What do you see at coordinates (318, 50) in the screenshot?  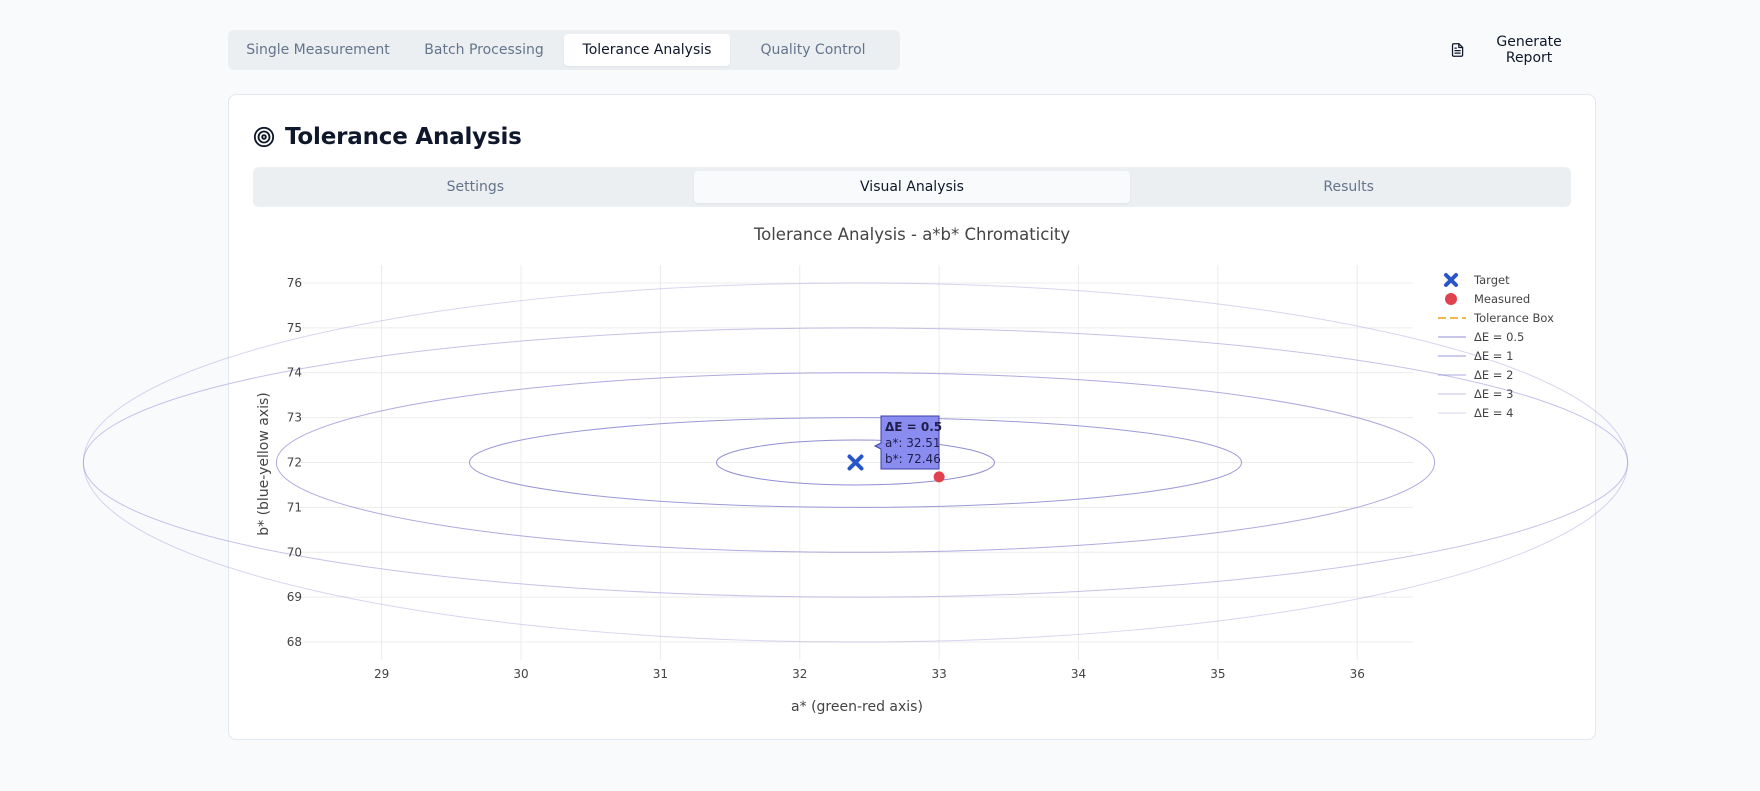 I see `tab-single-measurement: Single Measurement` at bounding box center [318, 50].